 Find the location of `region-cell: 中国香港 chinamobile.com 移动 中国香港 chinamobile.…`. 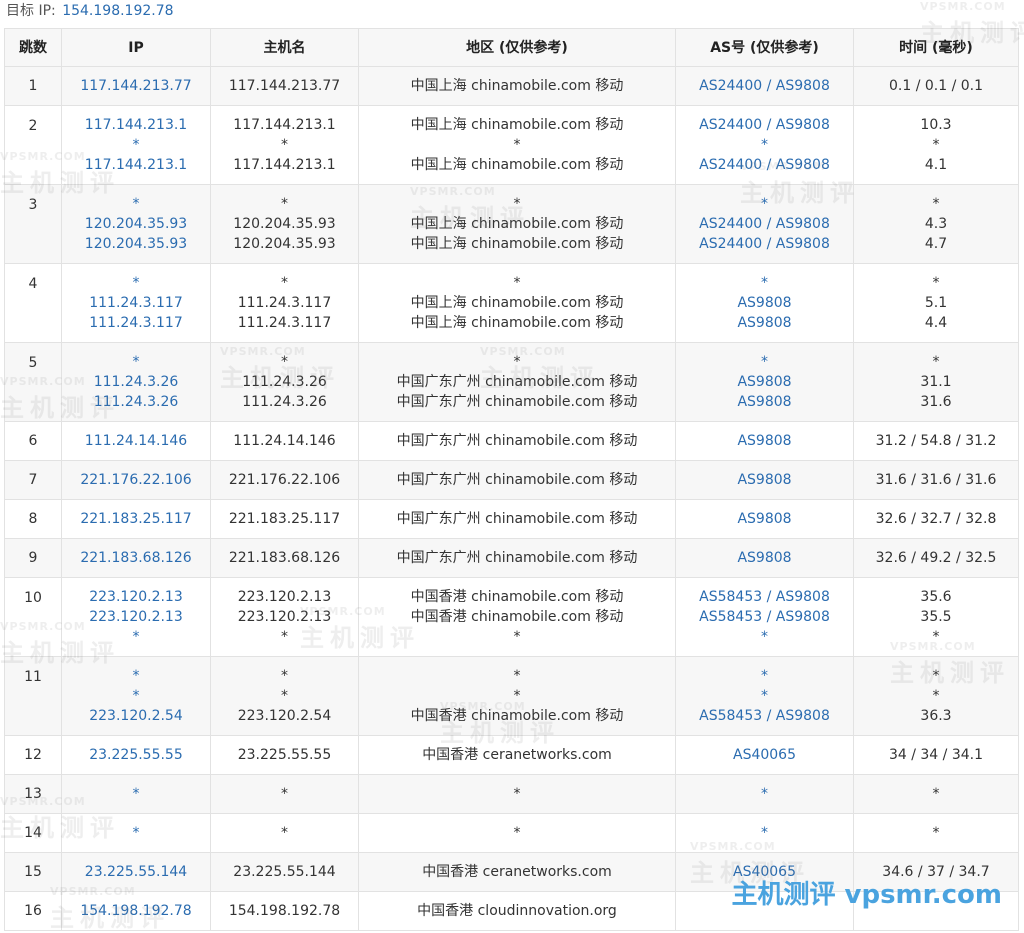

region-cell: 中国香港 chinamobile.com 移动 中国香港 chinamobile.… is located at coordinates (517, 617).